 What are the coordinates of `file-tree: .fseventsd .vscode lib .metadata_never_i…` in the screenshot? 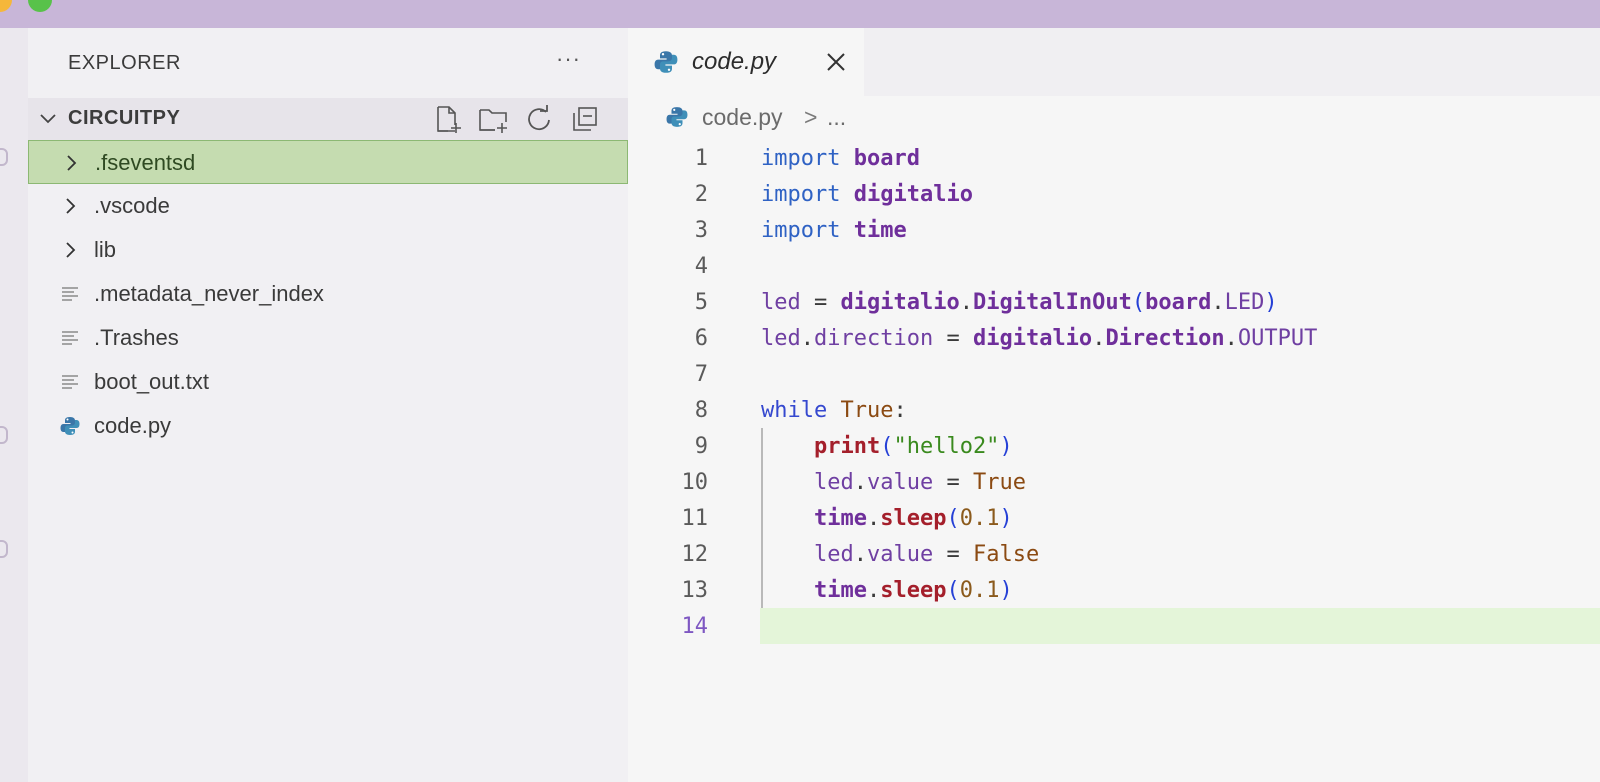 It's located at (328, 294).